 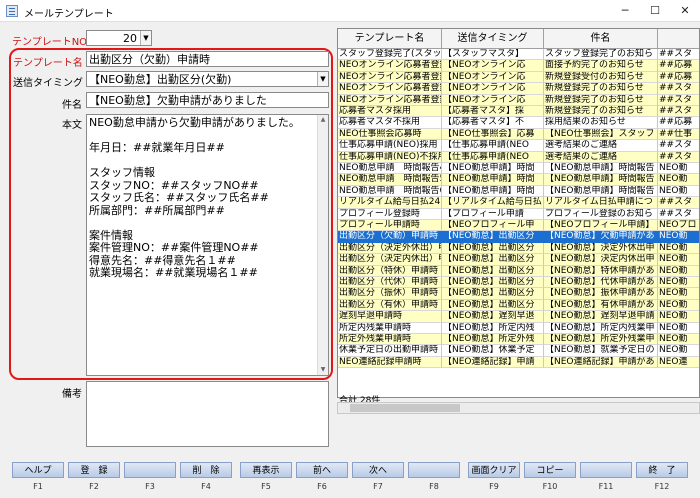 I want to click on fkey-label: F7, so click(x=378, y=486).